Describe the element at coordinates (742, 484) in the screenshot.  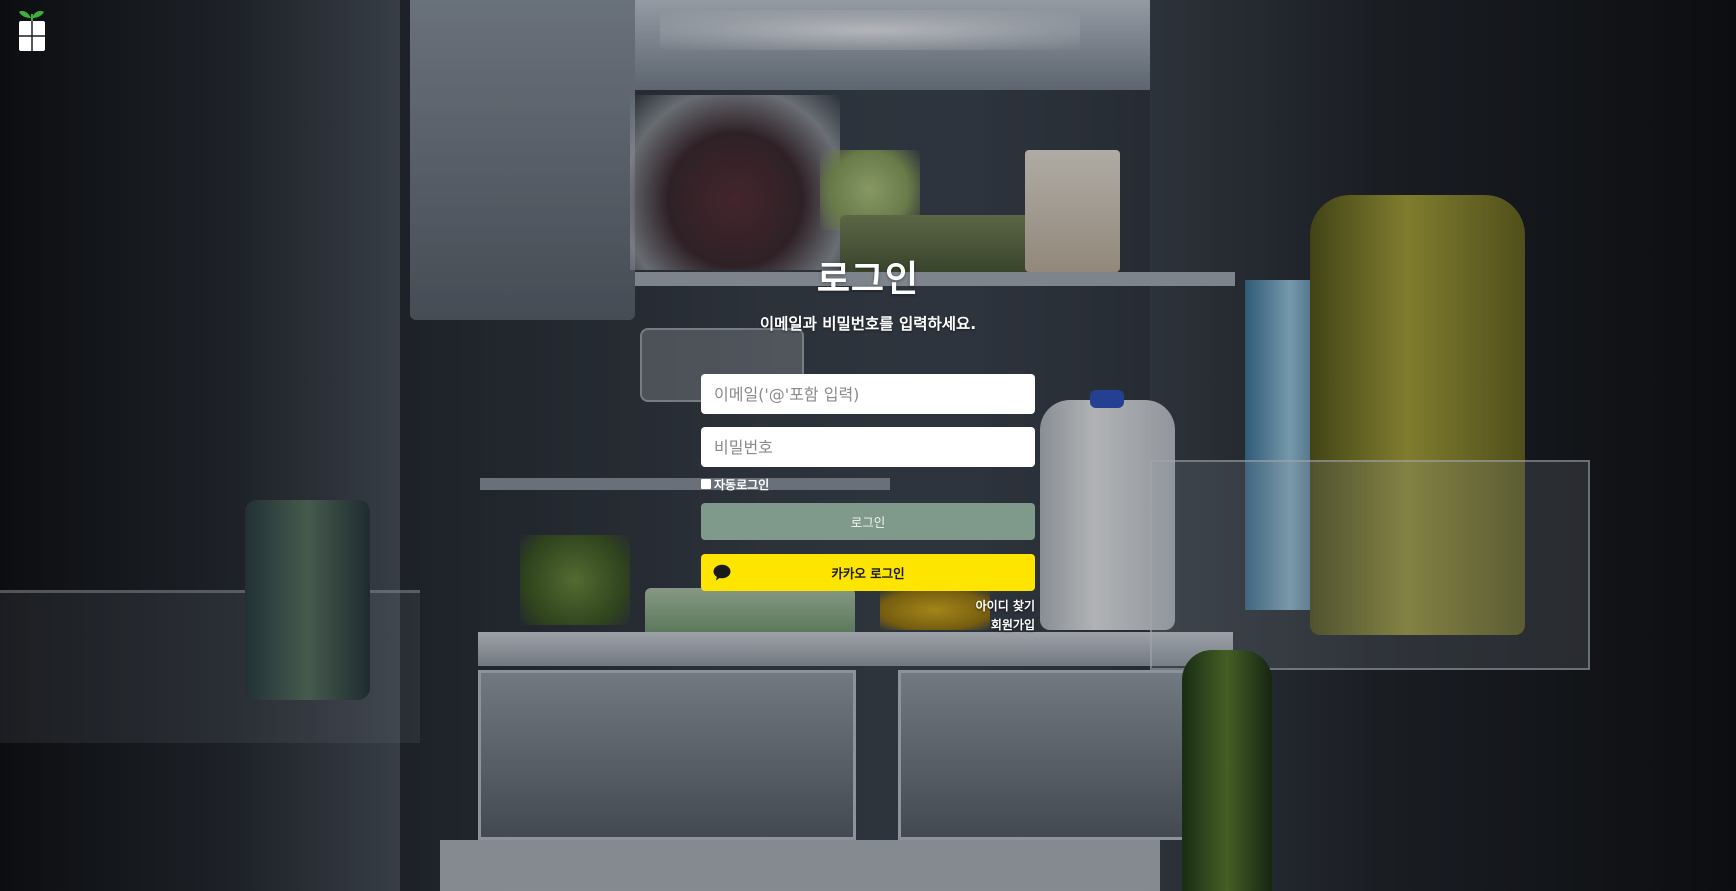
I see `auto-login-label: 자동로그인` at that location.